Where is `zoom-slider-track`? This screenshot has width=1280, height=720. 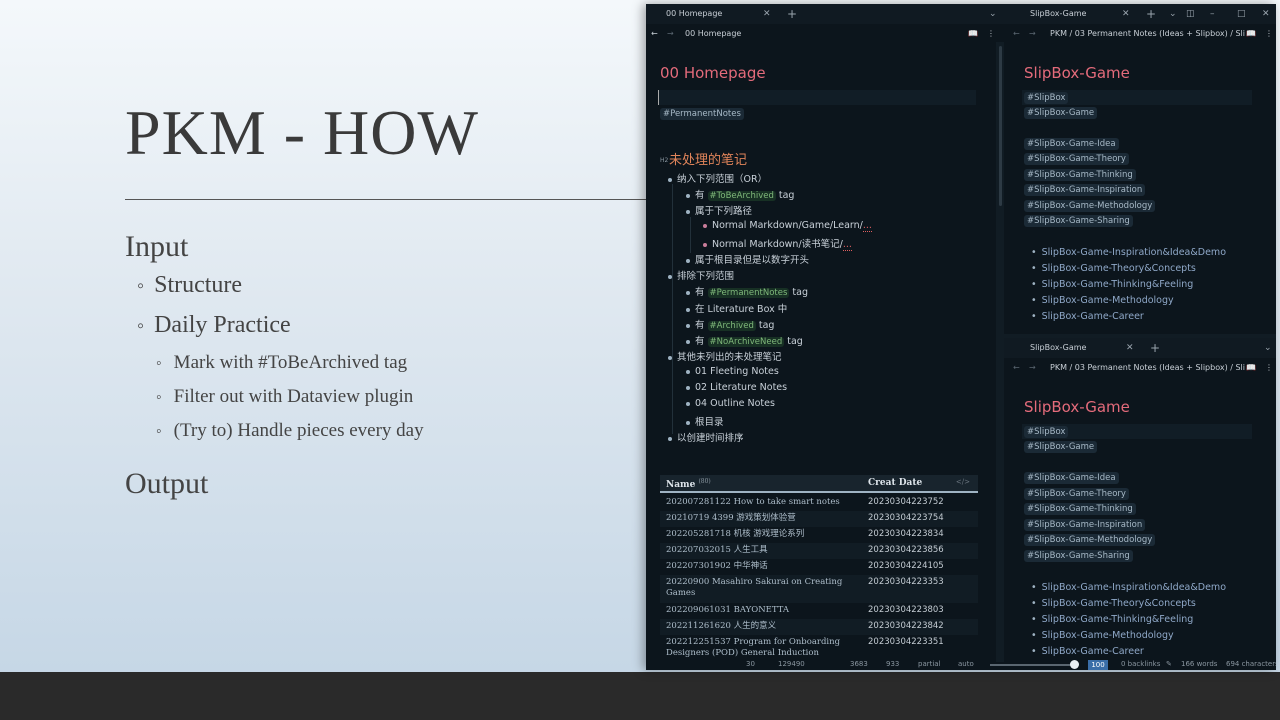
zoom-slider-track is located at coordinates (1033, 665).